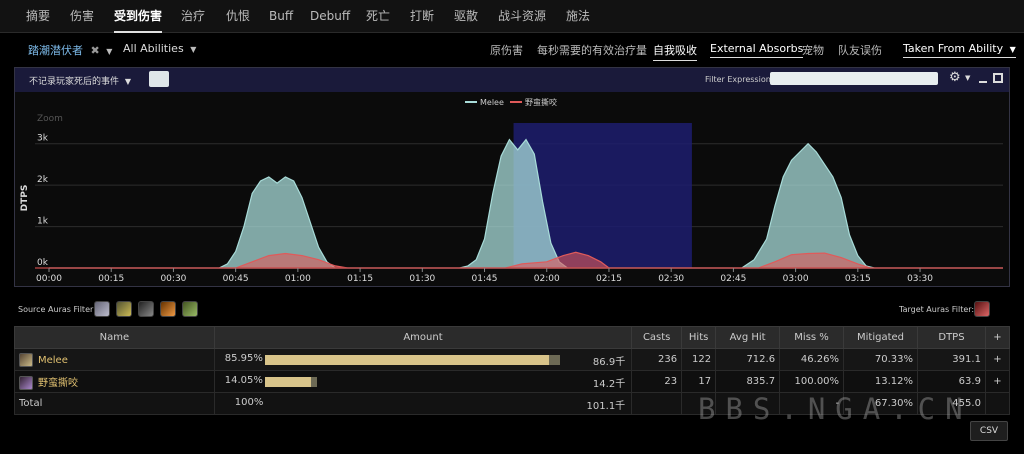 This screenshot has height=454, width=1024. I want to click on amount-bar, so click(422, 382).